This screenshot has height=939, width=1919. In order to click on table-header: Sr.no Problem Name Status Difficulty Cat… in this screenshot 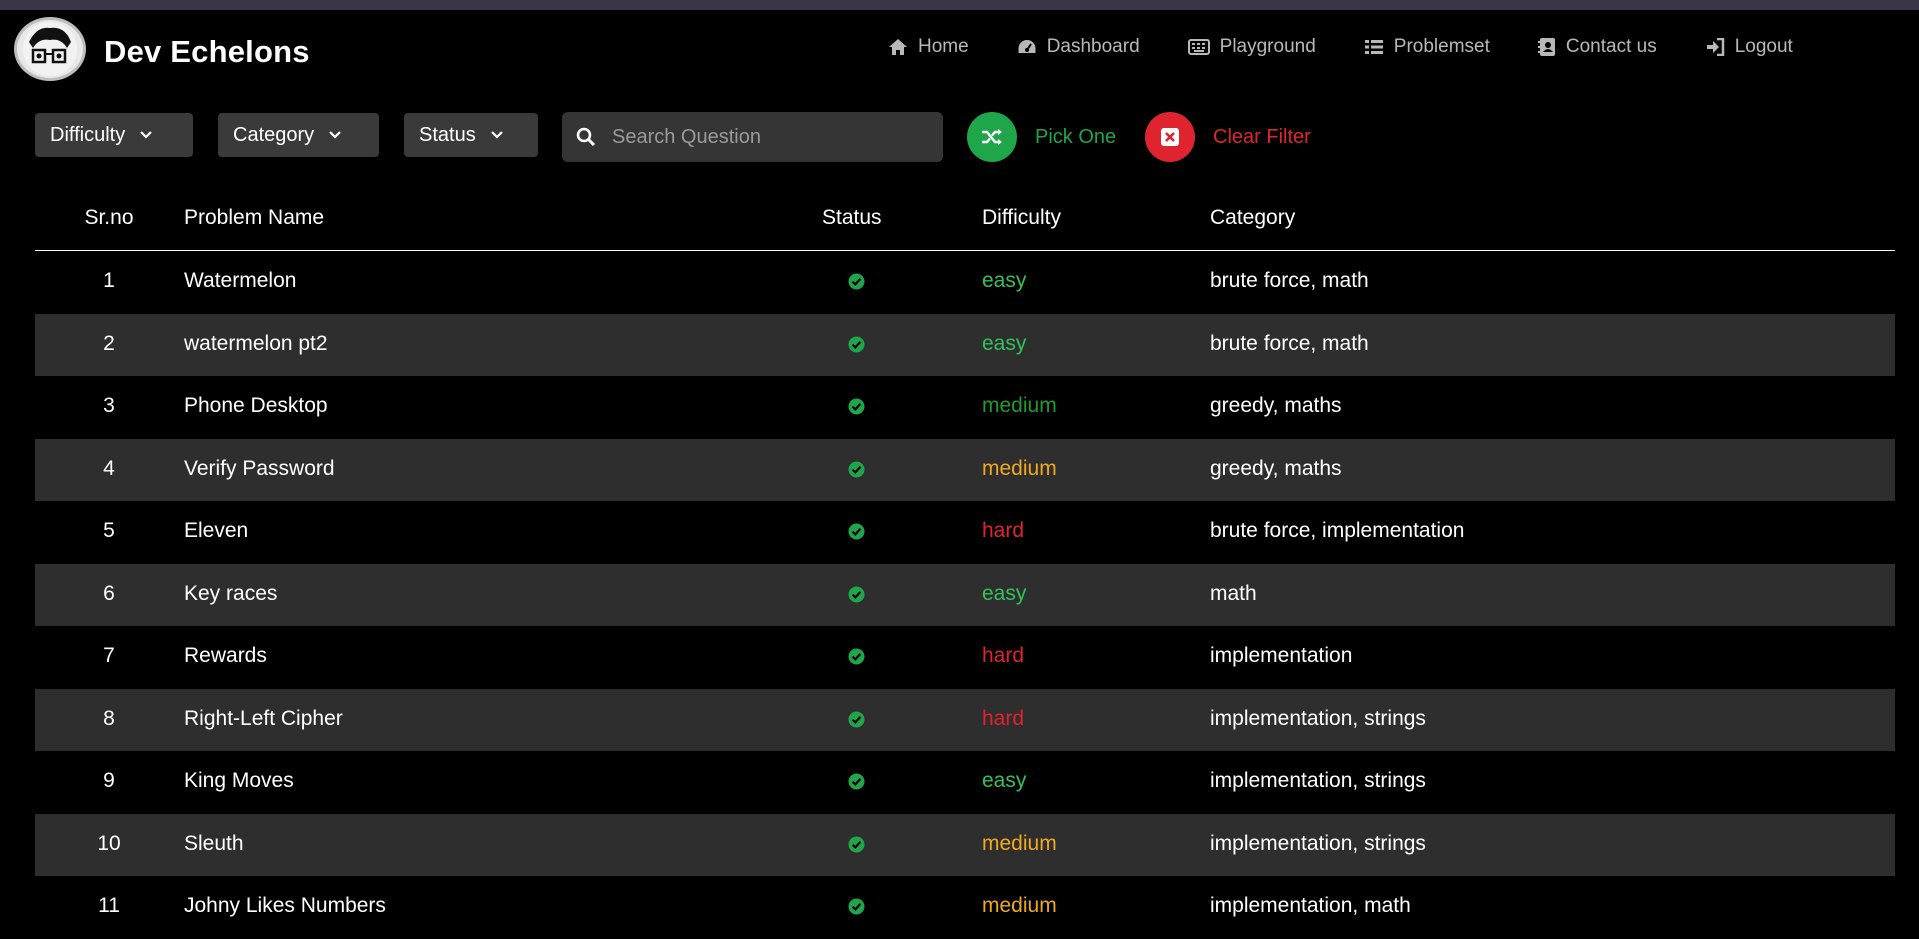, I will do `click(965, 223)`.